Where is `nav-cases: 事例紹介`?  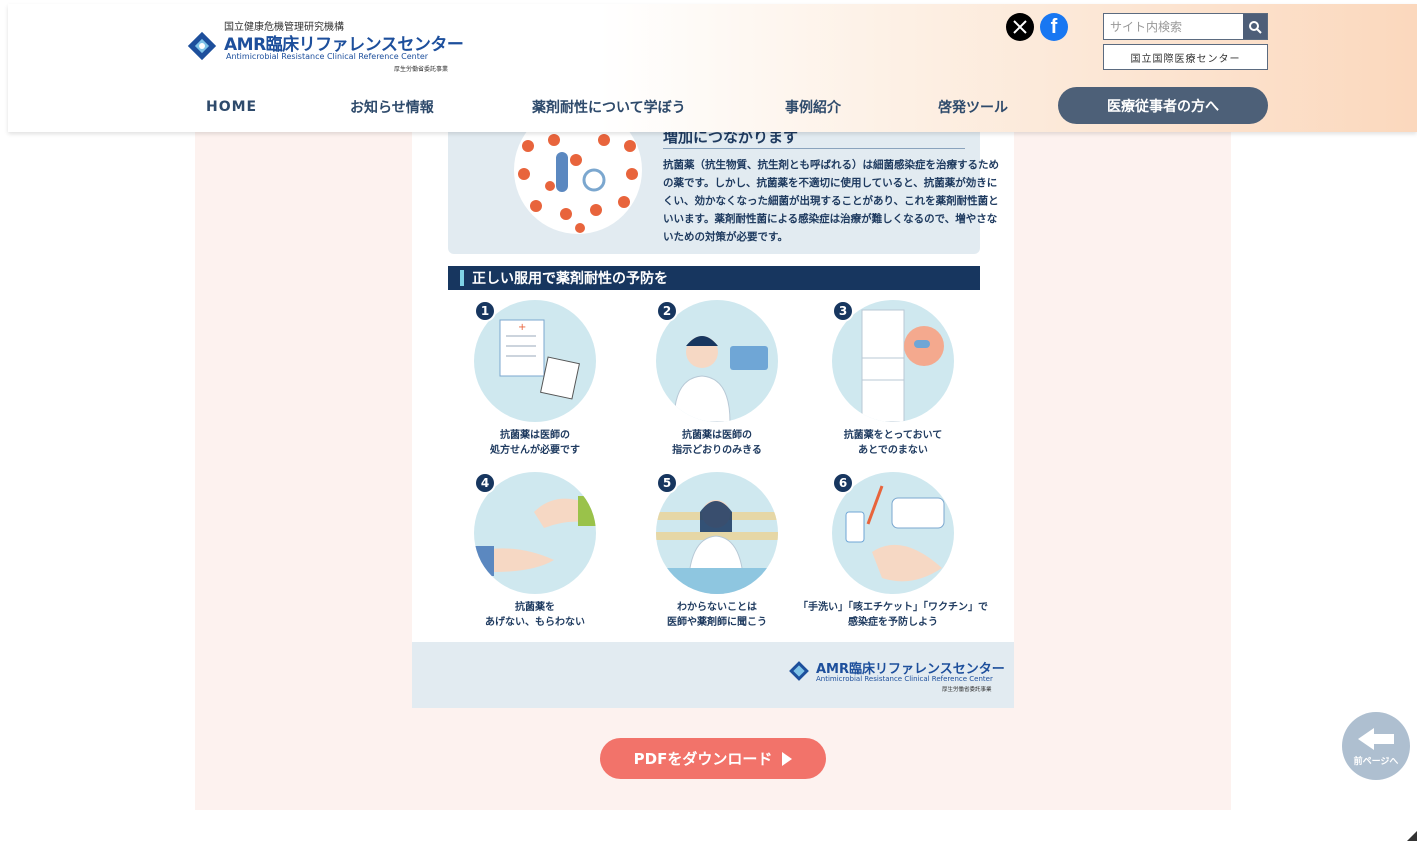 nav-cases: 事例紹介 is located at coordinates (813, 107).